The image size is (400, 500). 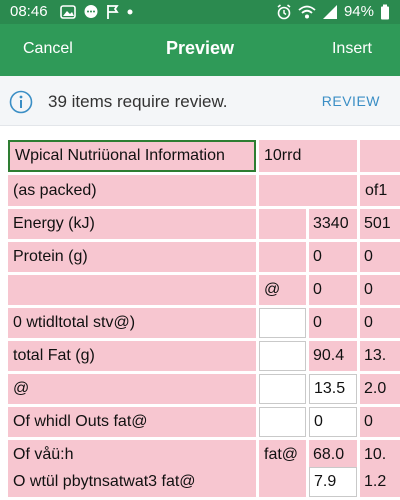 I want to click on notification-icons, so click(x=96, y=12).